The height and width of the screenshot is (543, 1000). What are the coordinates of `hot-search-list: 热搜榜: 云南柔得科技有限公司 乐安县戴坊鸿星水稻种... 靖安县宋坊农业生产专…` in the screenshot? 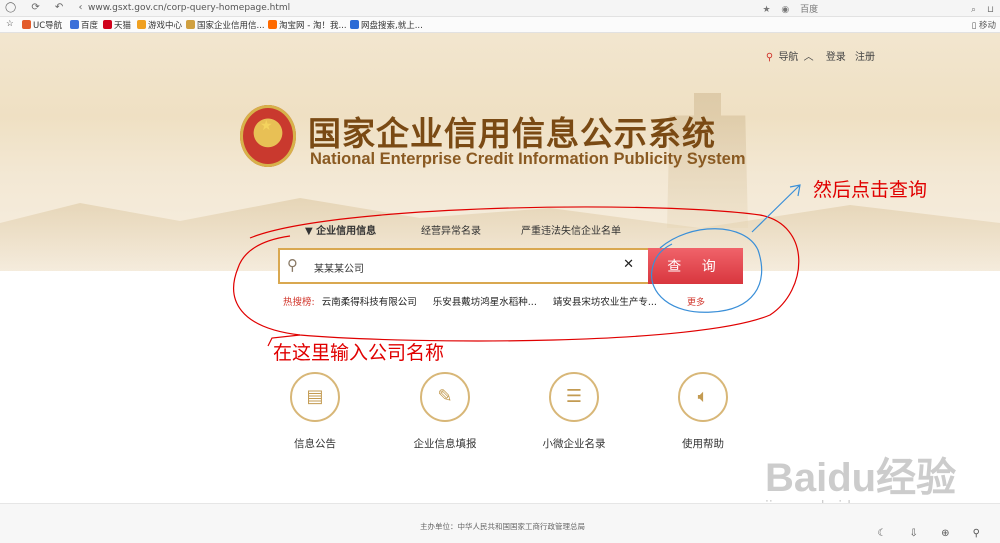 It's located at (476, 301).